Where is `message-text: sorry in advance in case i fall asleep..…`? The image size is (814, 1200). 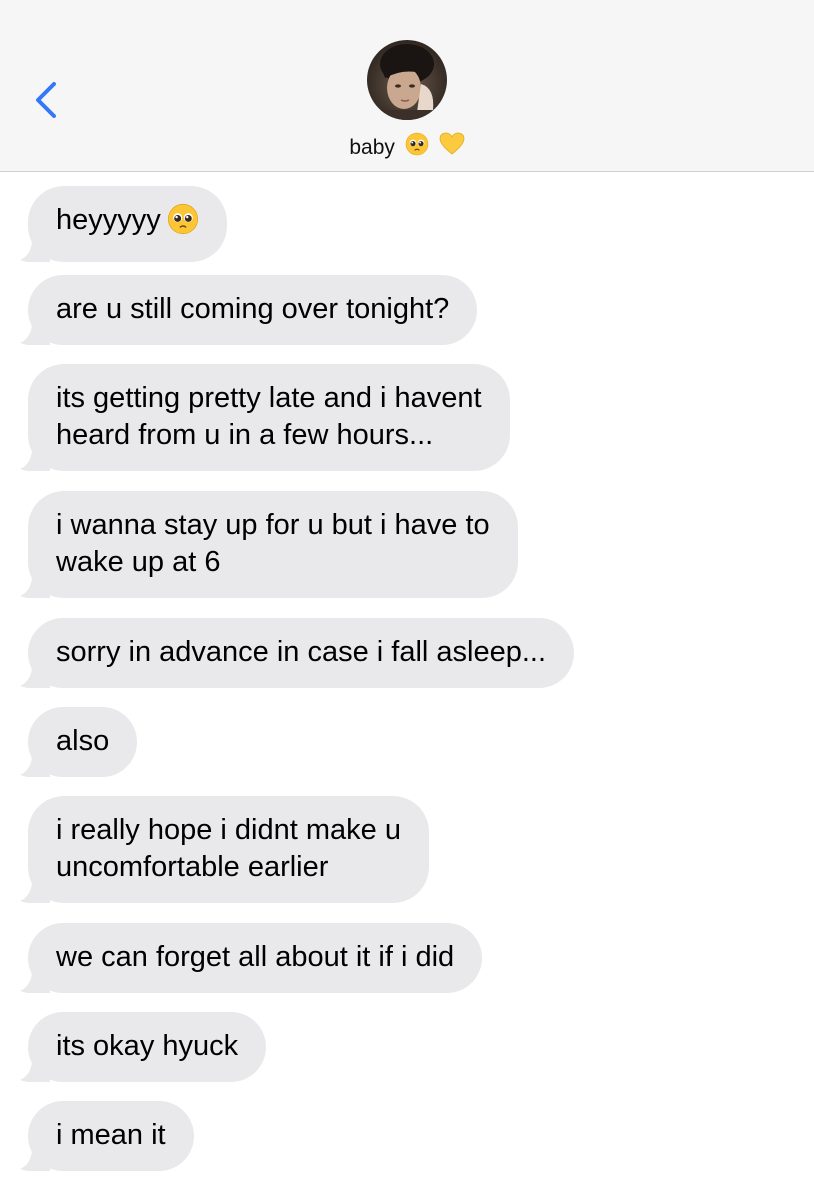 message-text: sorry in advance in case i fall asleep..… is located at coordinates (301, 652).